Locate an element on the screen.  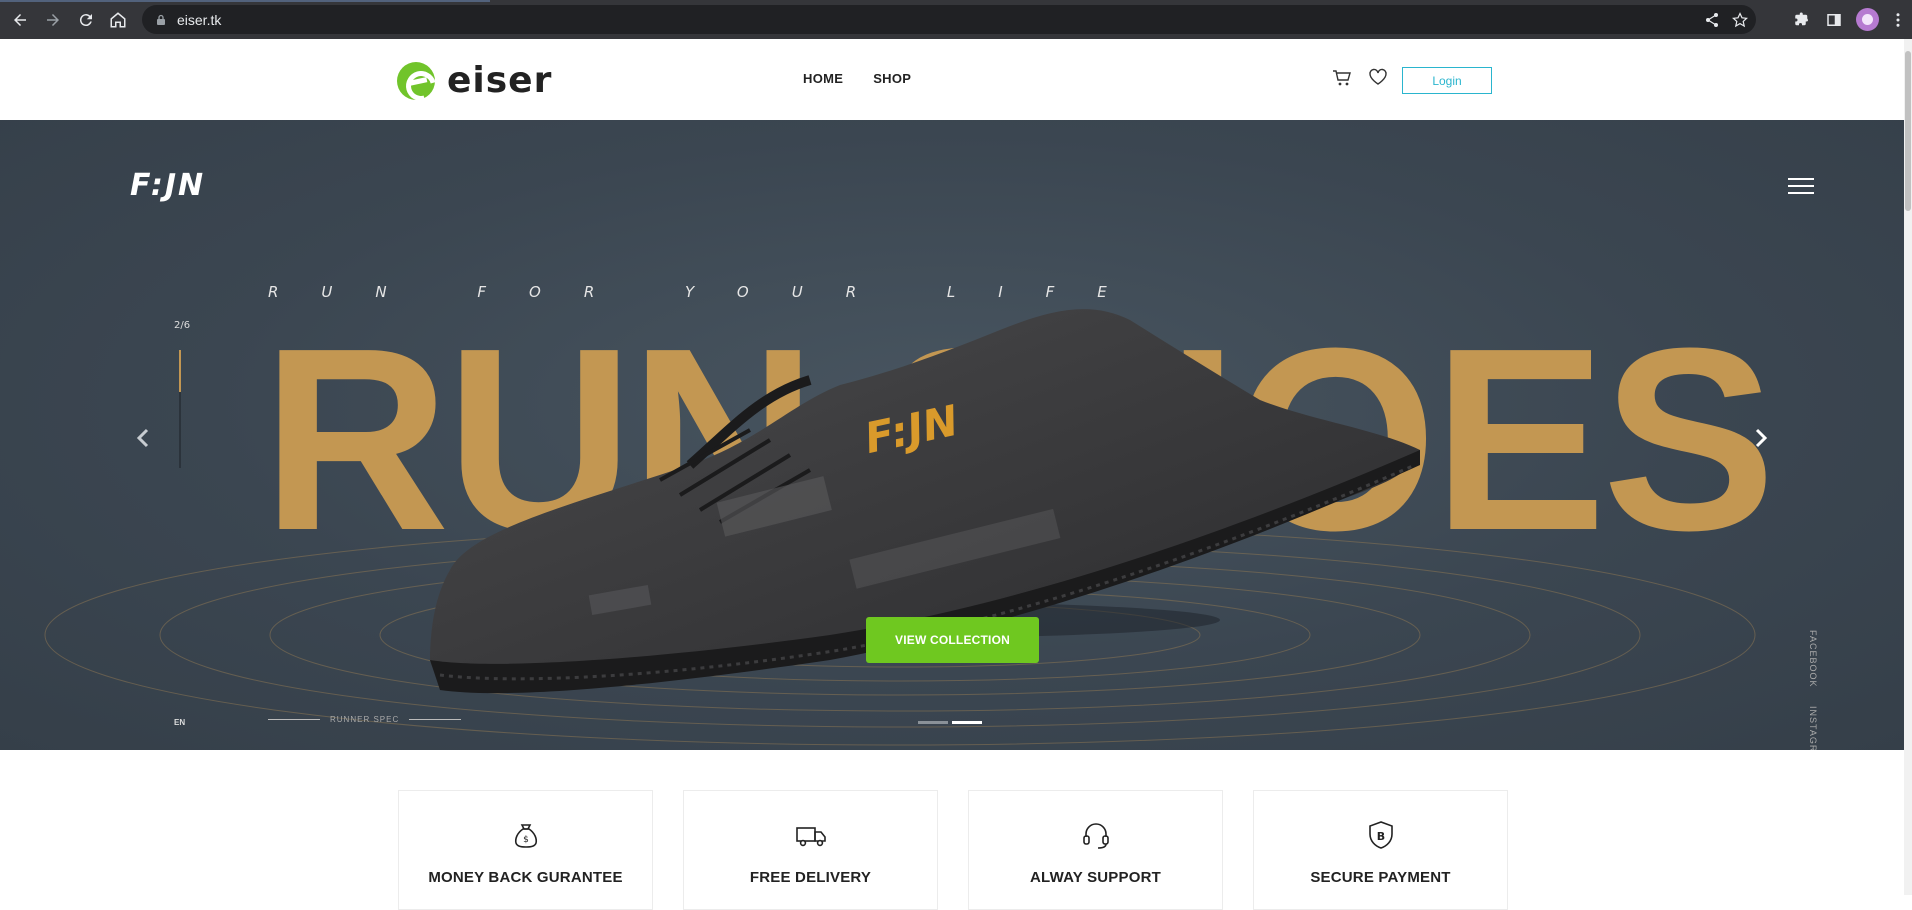
site-logo: eiser is located at coordinates (474, 80).